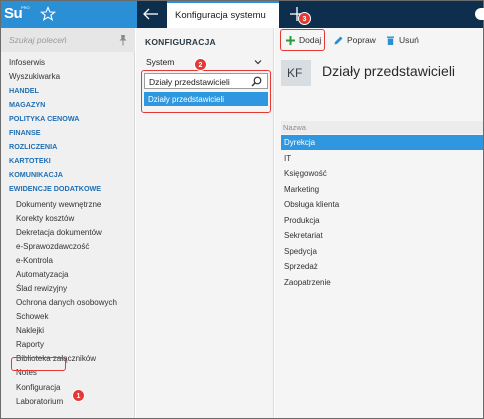  I want to click on sidebar-item-slad-rewizyjny: Ślad rewizyjny, so click(41, 288).